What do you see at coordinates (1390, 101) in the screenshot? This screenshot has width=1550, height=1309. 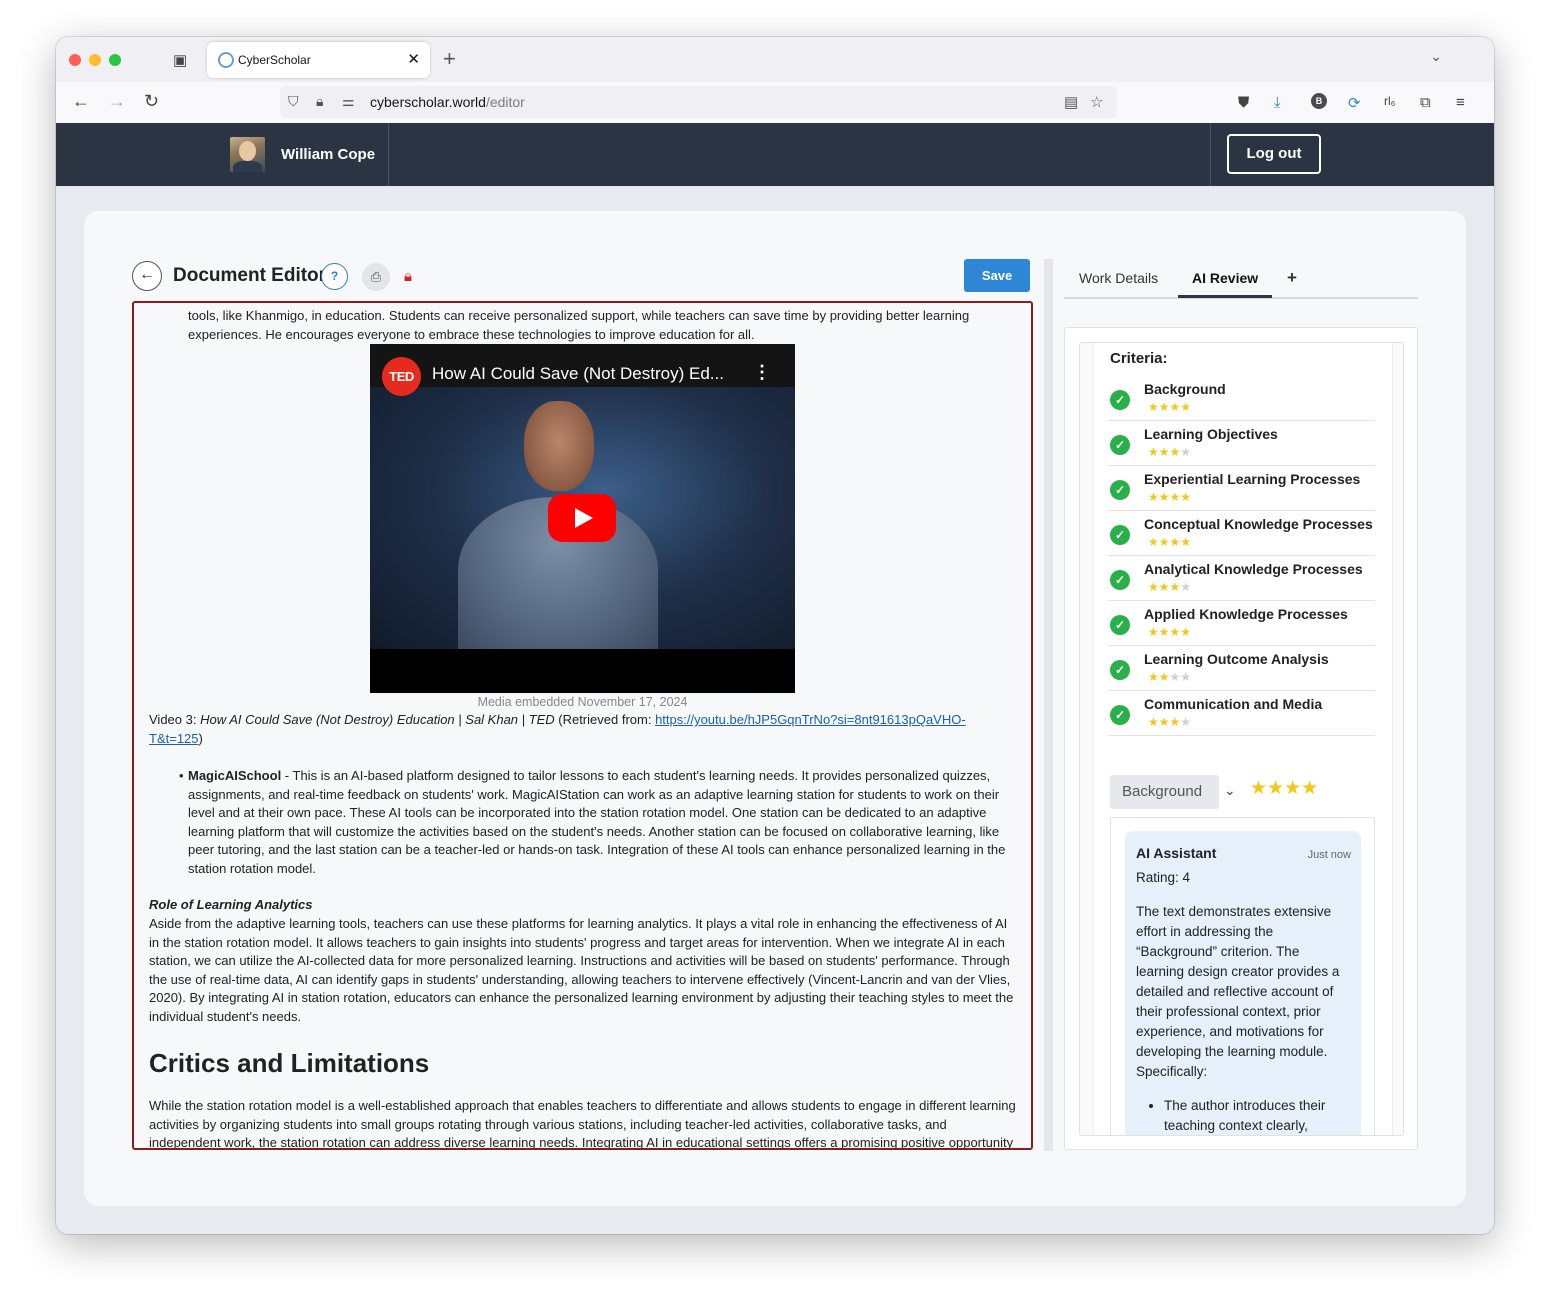 I see `extension-text-icon: rl₆` at bounding box center [1390, 101].